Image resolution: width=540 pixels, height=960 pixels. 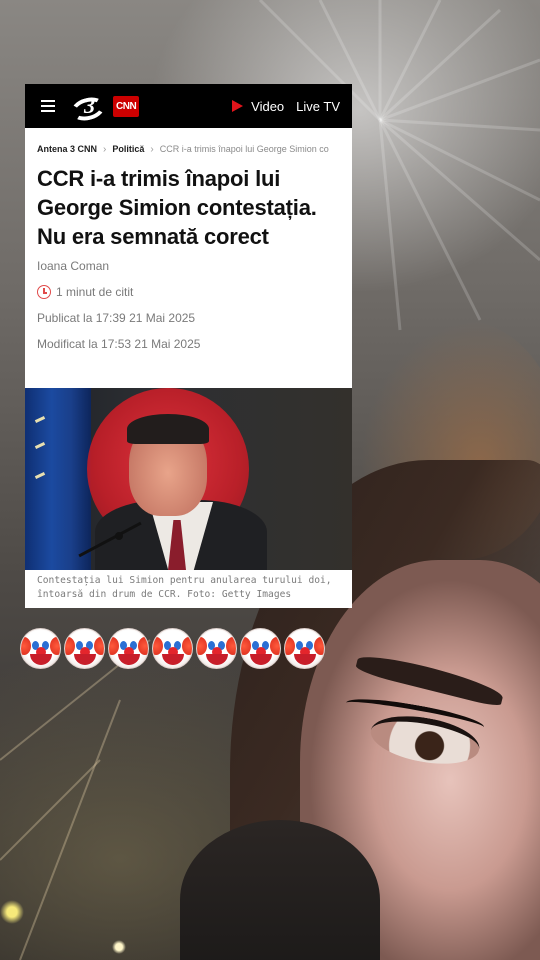 What do you see at coordinates (89, 108) in the screenshot?
I see `antena3-logo-mark: 3` at bounding box center [89, 108].